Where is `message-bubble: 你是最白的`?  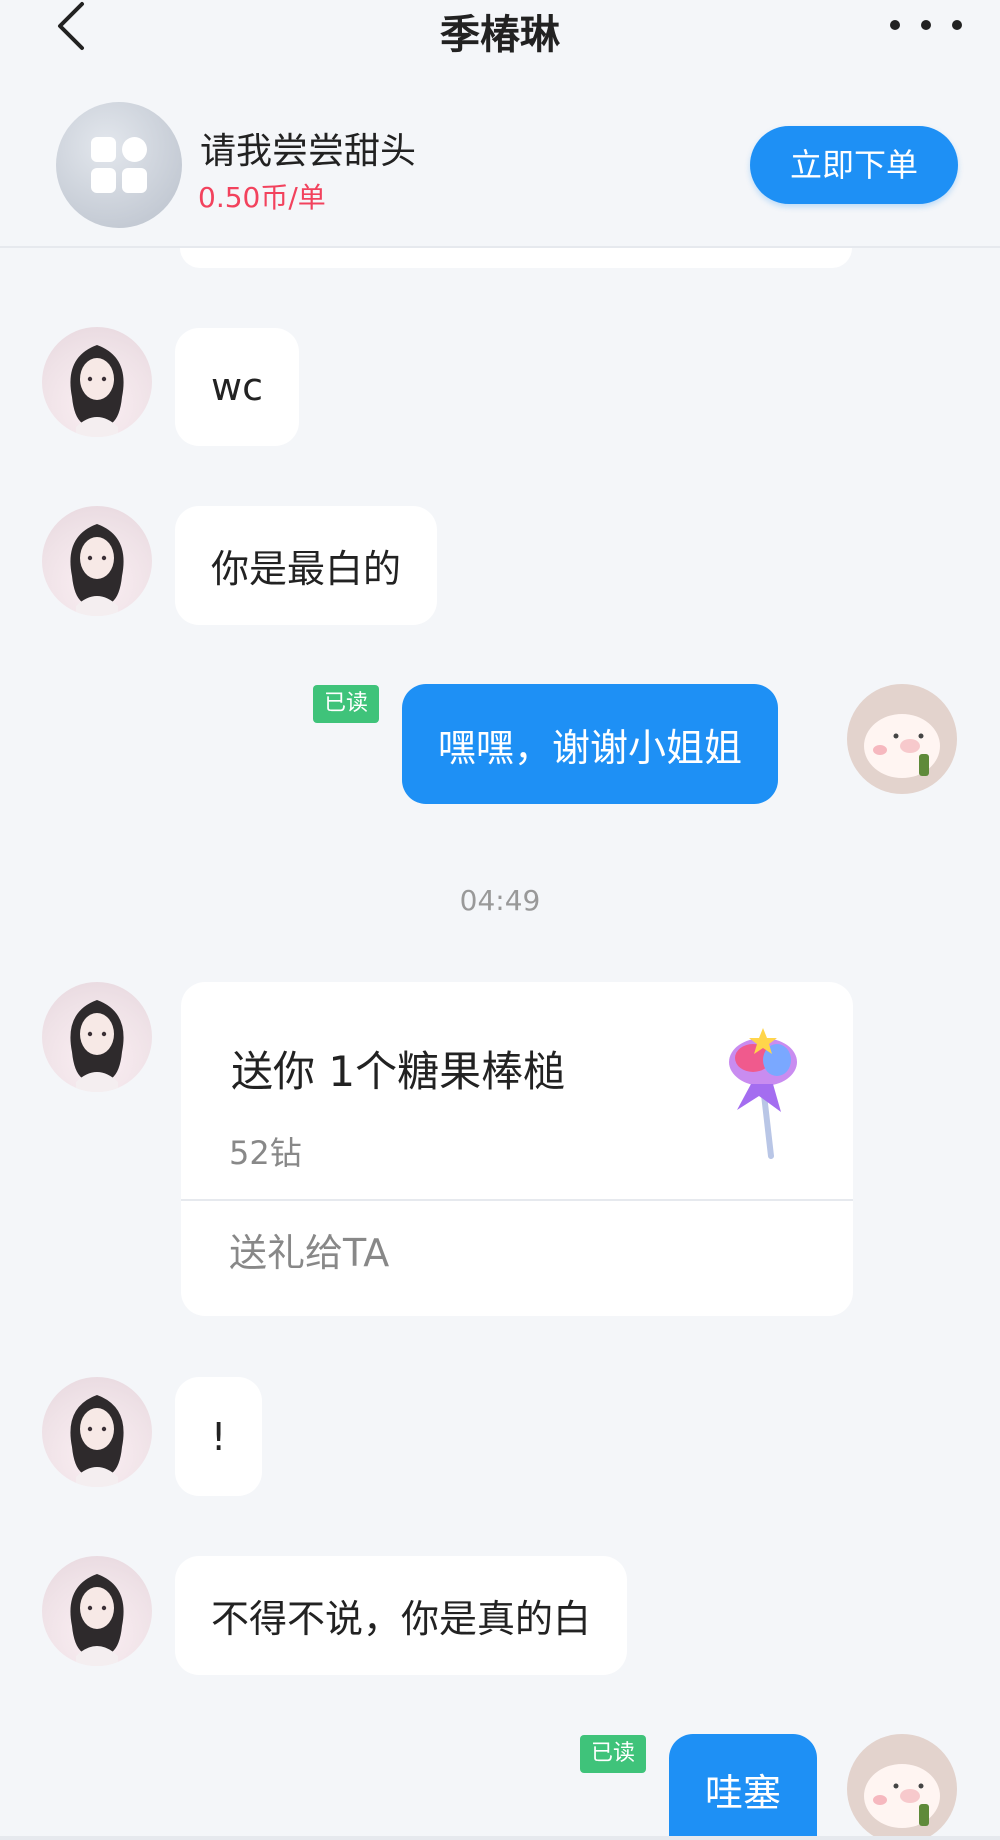 message-bubble: 你是最白的 is located at coordinates (306, 565).